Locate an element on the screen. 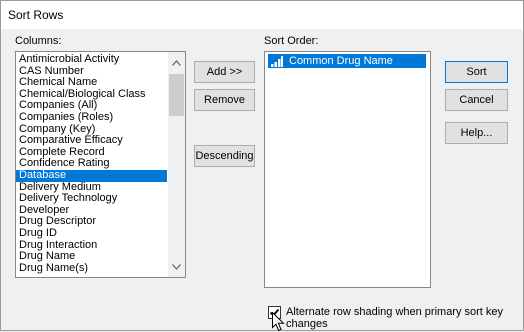 The width and height of the screenshot is (524, 332). columns-list-item: Database is located at coordinates (91, 175).